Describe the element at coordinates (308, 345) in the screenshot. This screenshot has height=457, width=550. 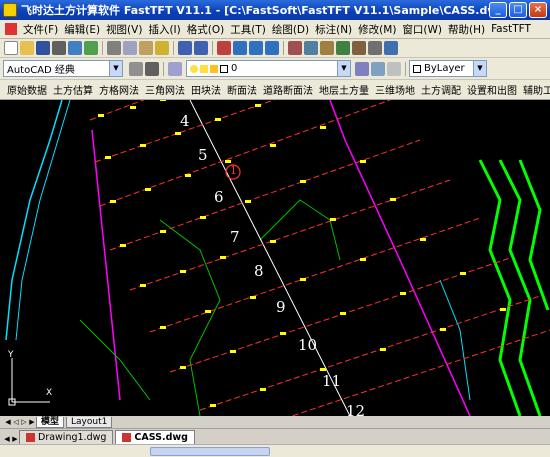
I see `section-label: 10` at that location.